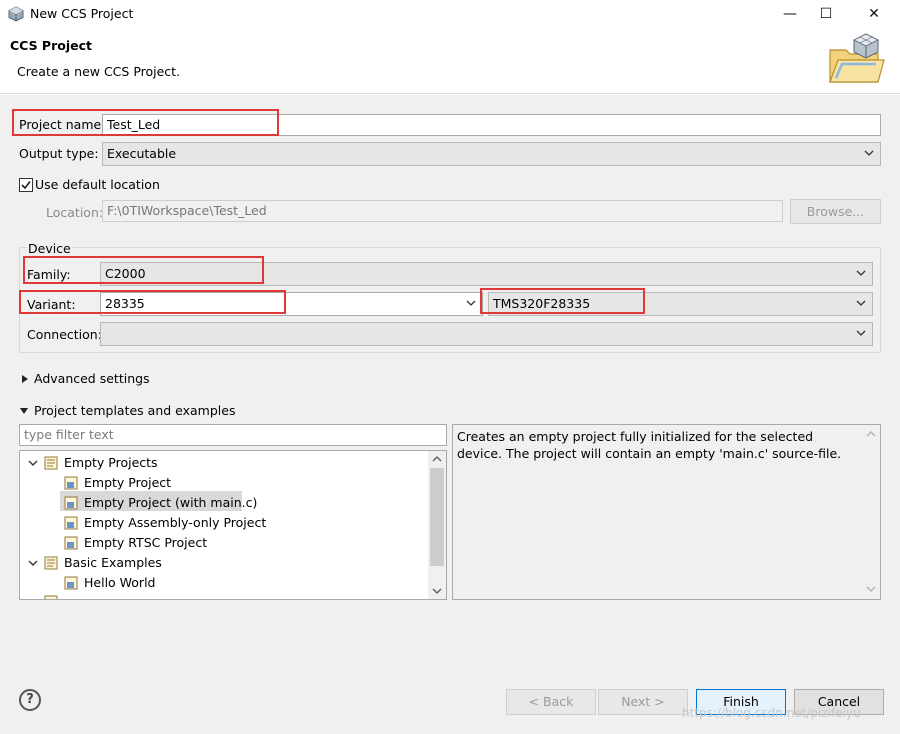  Describe the element at coordinates (142, 153) in the screenshot. I see `output-type-value: Executable` at that location.